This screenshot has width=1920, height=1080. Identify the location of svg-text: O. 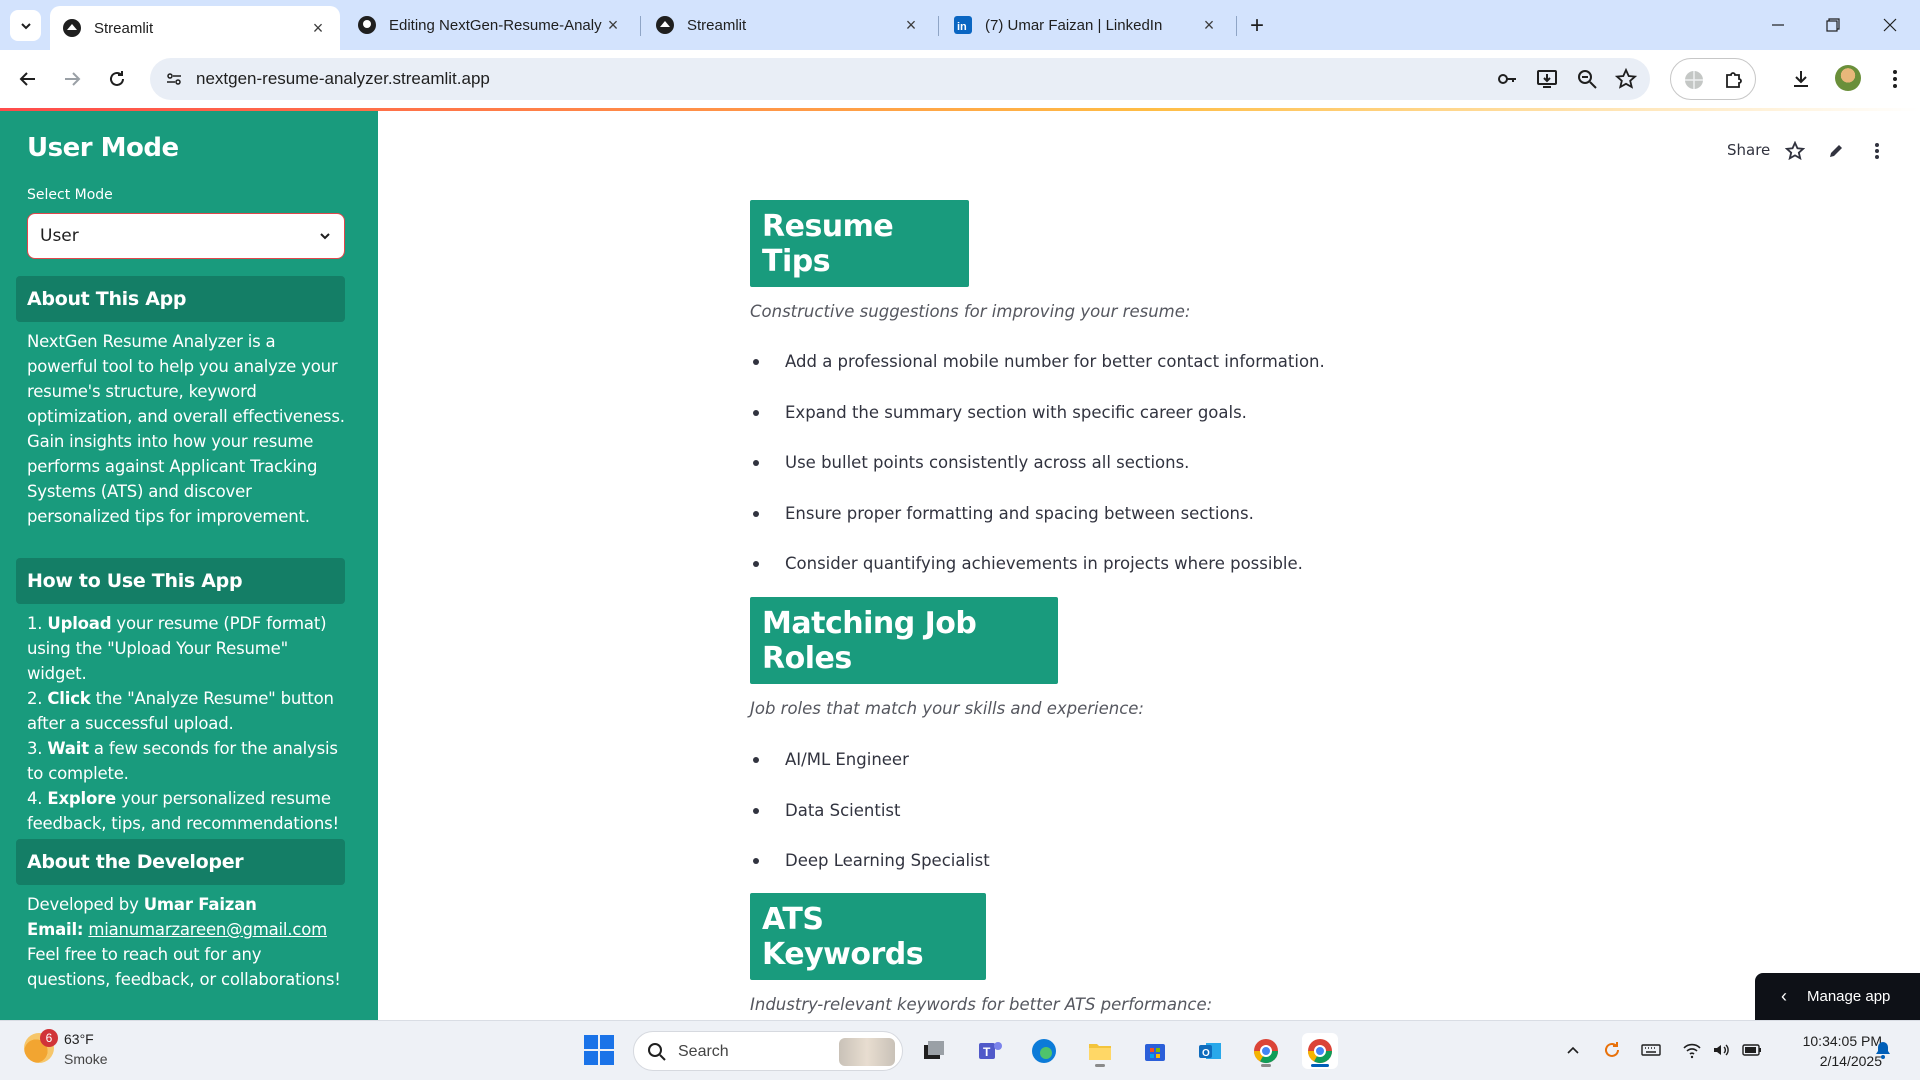
(1206, 1053).